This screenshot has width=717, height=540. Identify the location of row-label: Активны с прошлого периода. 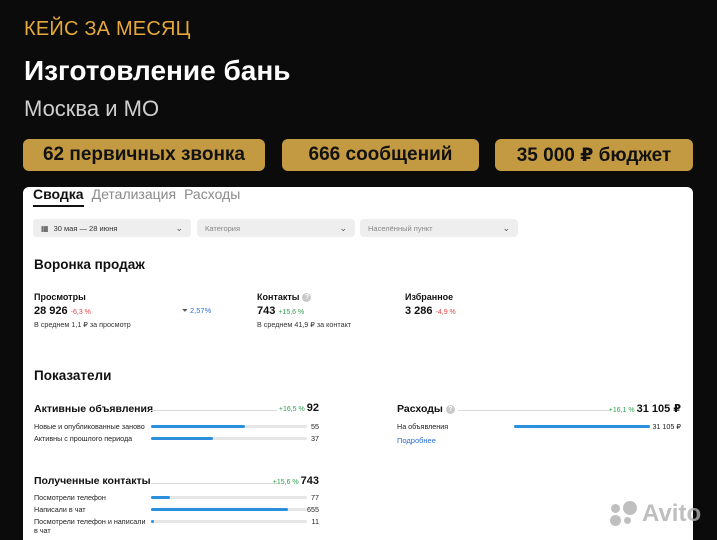
(83, 438).